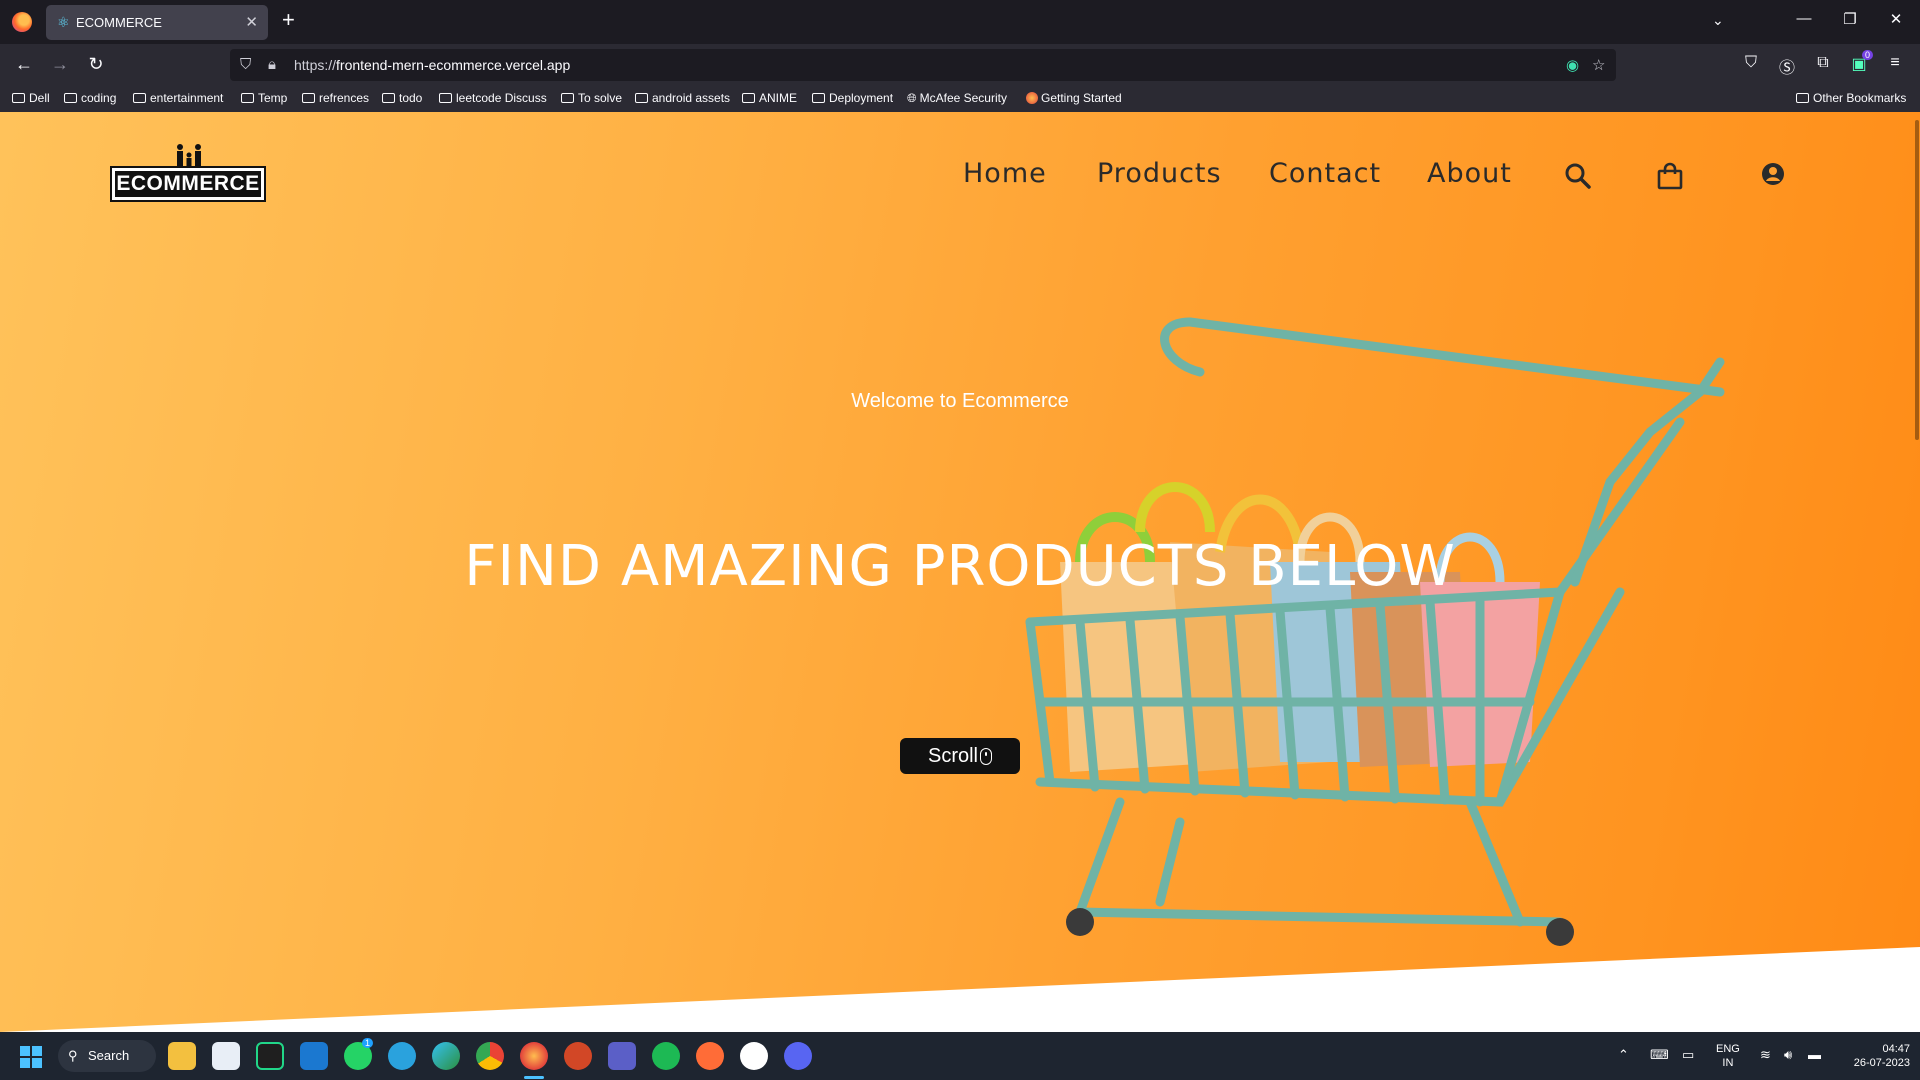 This screenshot has width=1920, height=1080. What do you see at coordinates (1875, 1056) in the screenshot?
I see `clock: 04:47 26-07-2023` at bounding box center [1875, 1056].